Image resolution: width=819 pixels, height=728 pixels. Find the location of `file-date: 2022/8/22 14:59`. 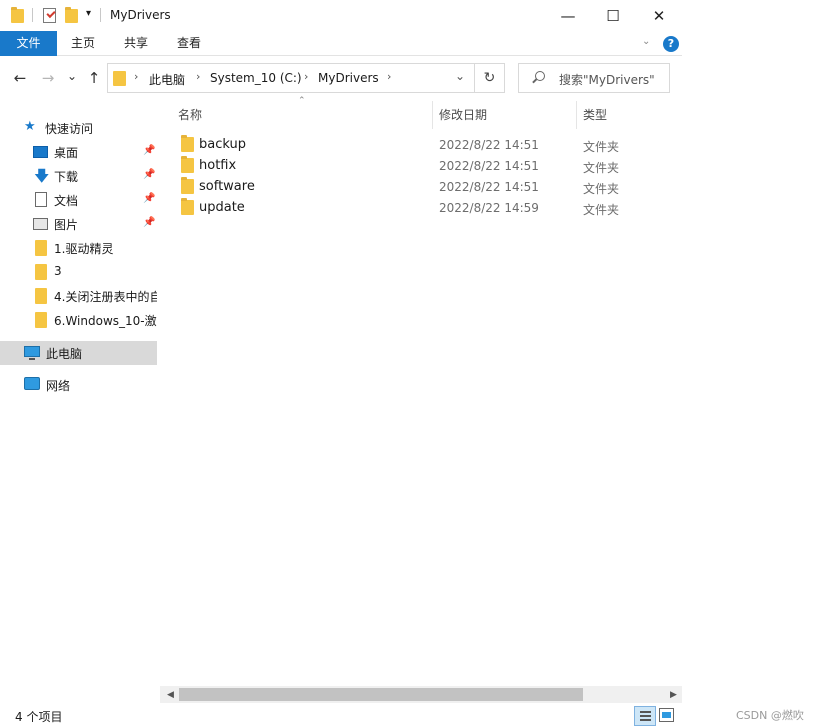

file-date: 2022/8/22 14:59 is located at coordinates (489, 208).